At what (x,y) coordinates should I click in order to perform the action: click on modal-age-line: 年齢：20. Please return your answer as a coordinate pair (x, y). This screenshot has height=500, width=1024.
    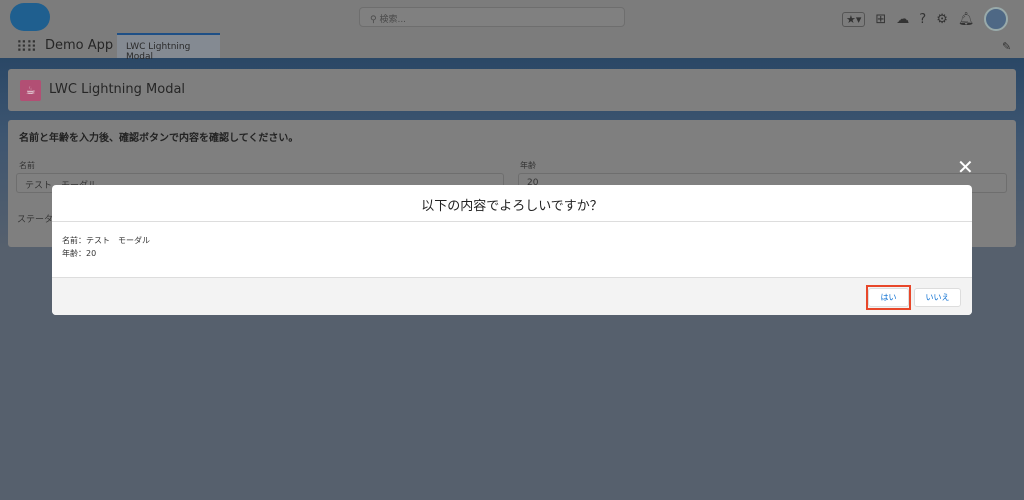
    Looking at the image, I should click on (79, 253).